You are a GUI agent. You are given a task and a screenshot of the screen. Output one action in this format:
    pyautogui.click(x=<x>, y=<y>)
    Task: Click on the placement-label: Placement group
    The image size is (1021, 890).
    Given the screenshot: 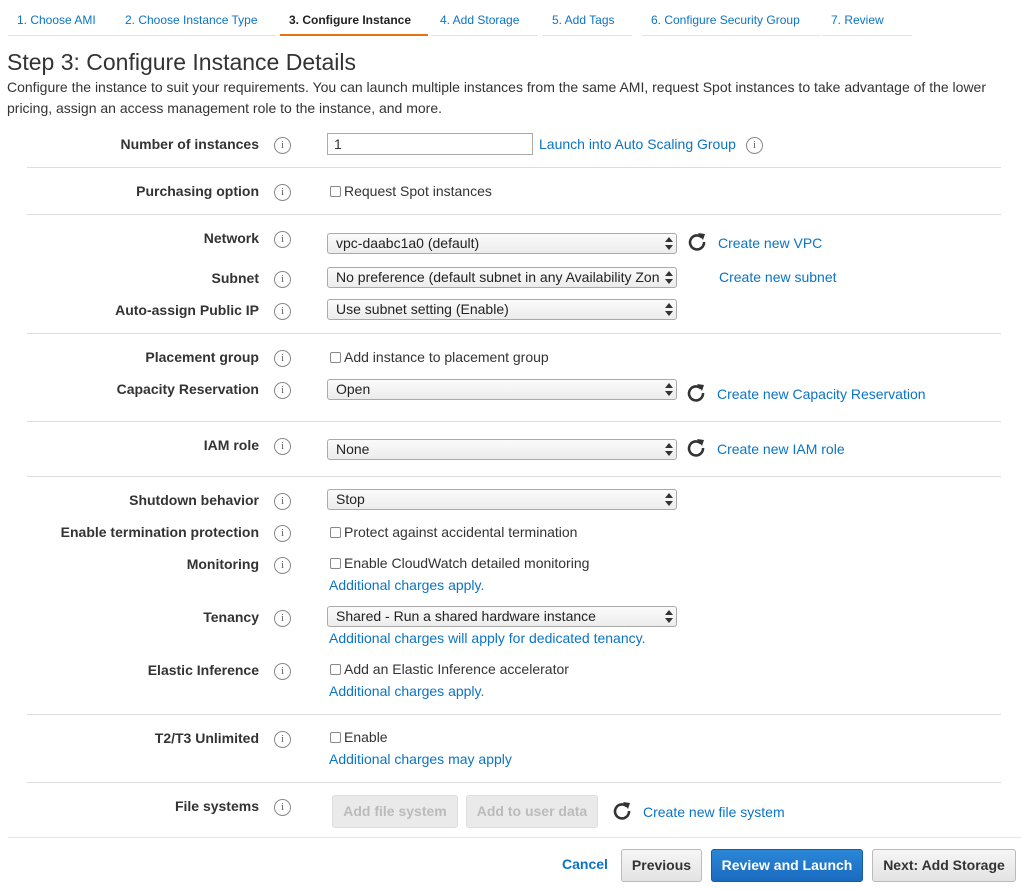 What is the action you would take?
    pyautogui.click(x=202, y=357)
    